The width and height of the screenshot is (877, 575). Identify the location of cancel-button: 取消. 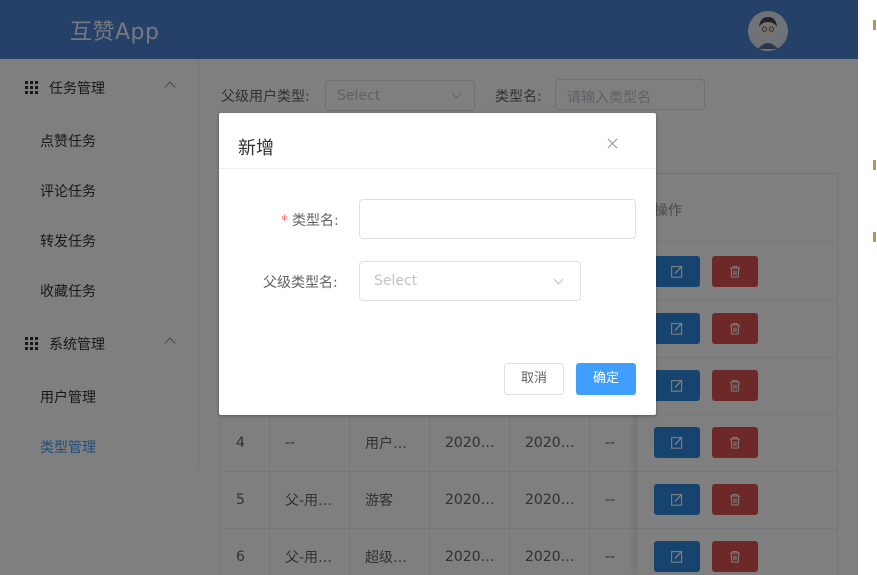
(534, 379).